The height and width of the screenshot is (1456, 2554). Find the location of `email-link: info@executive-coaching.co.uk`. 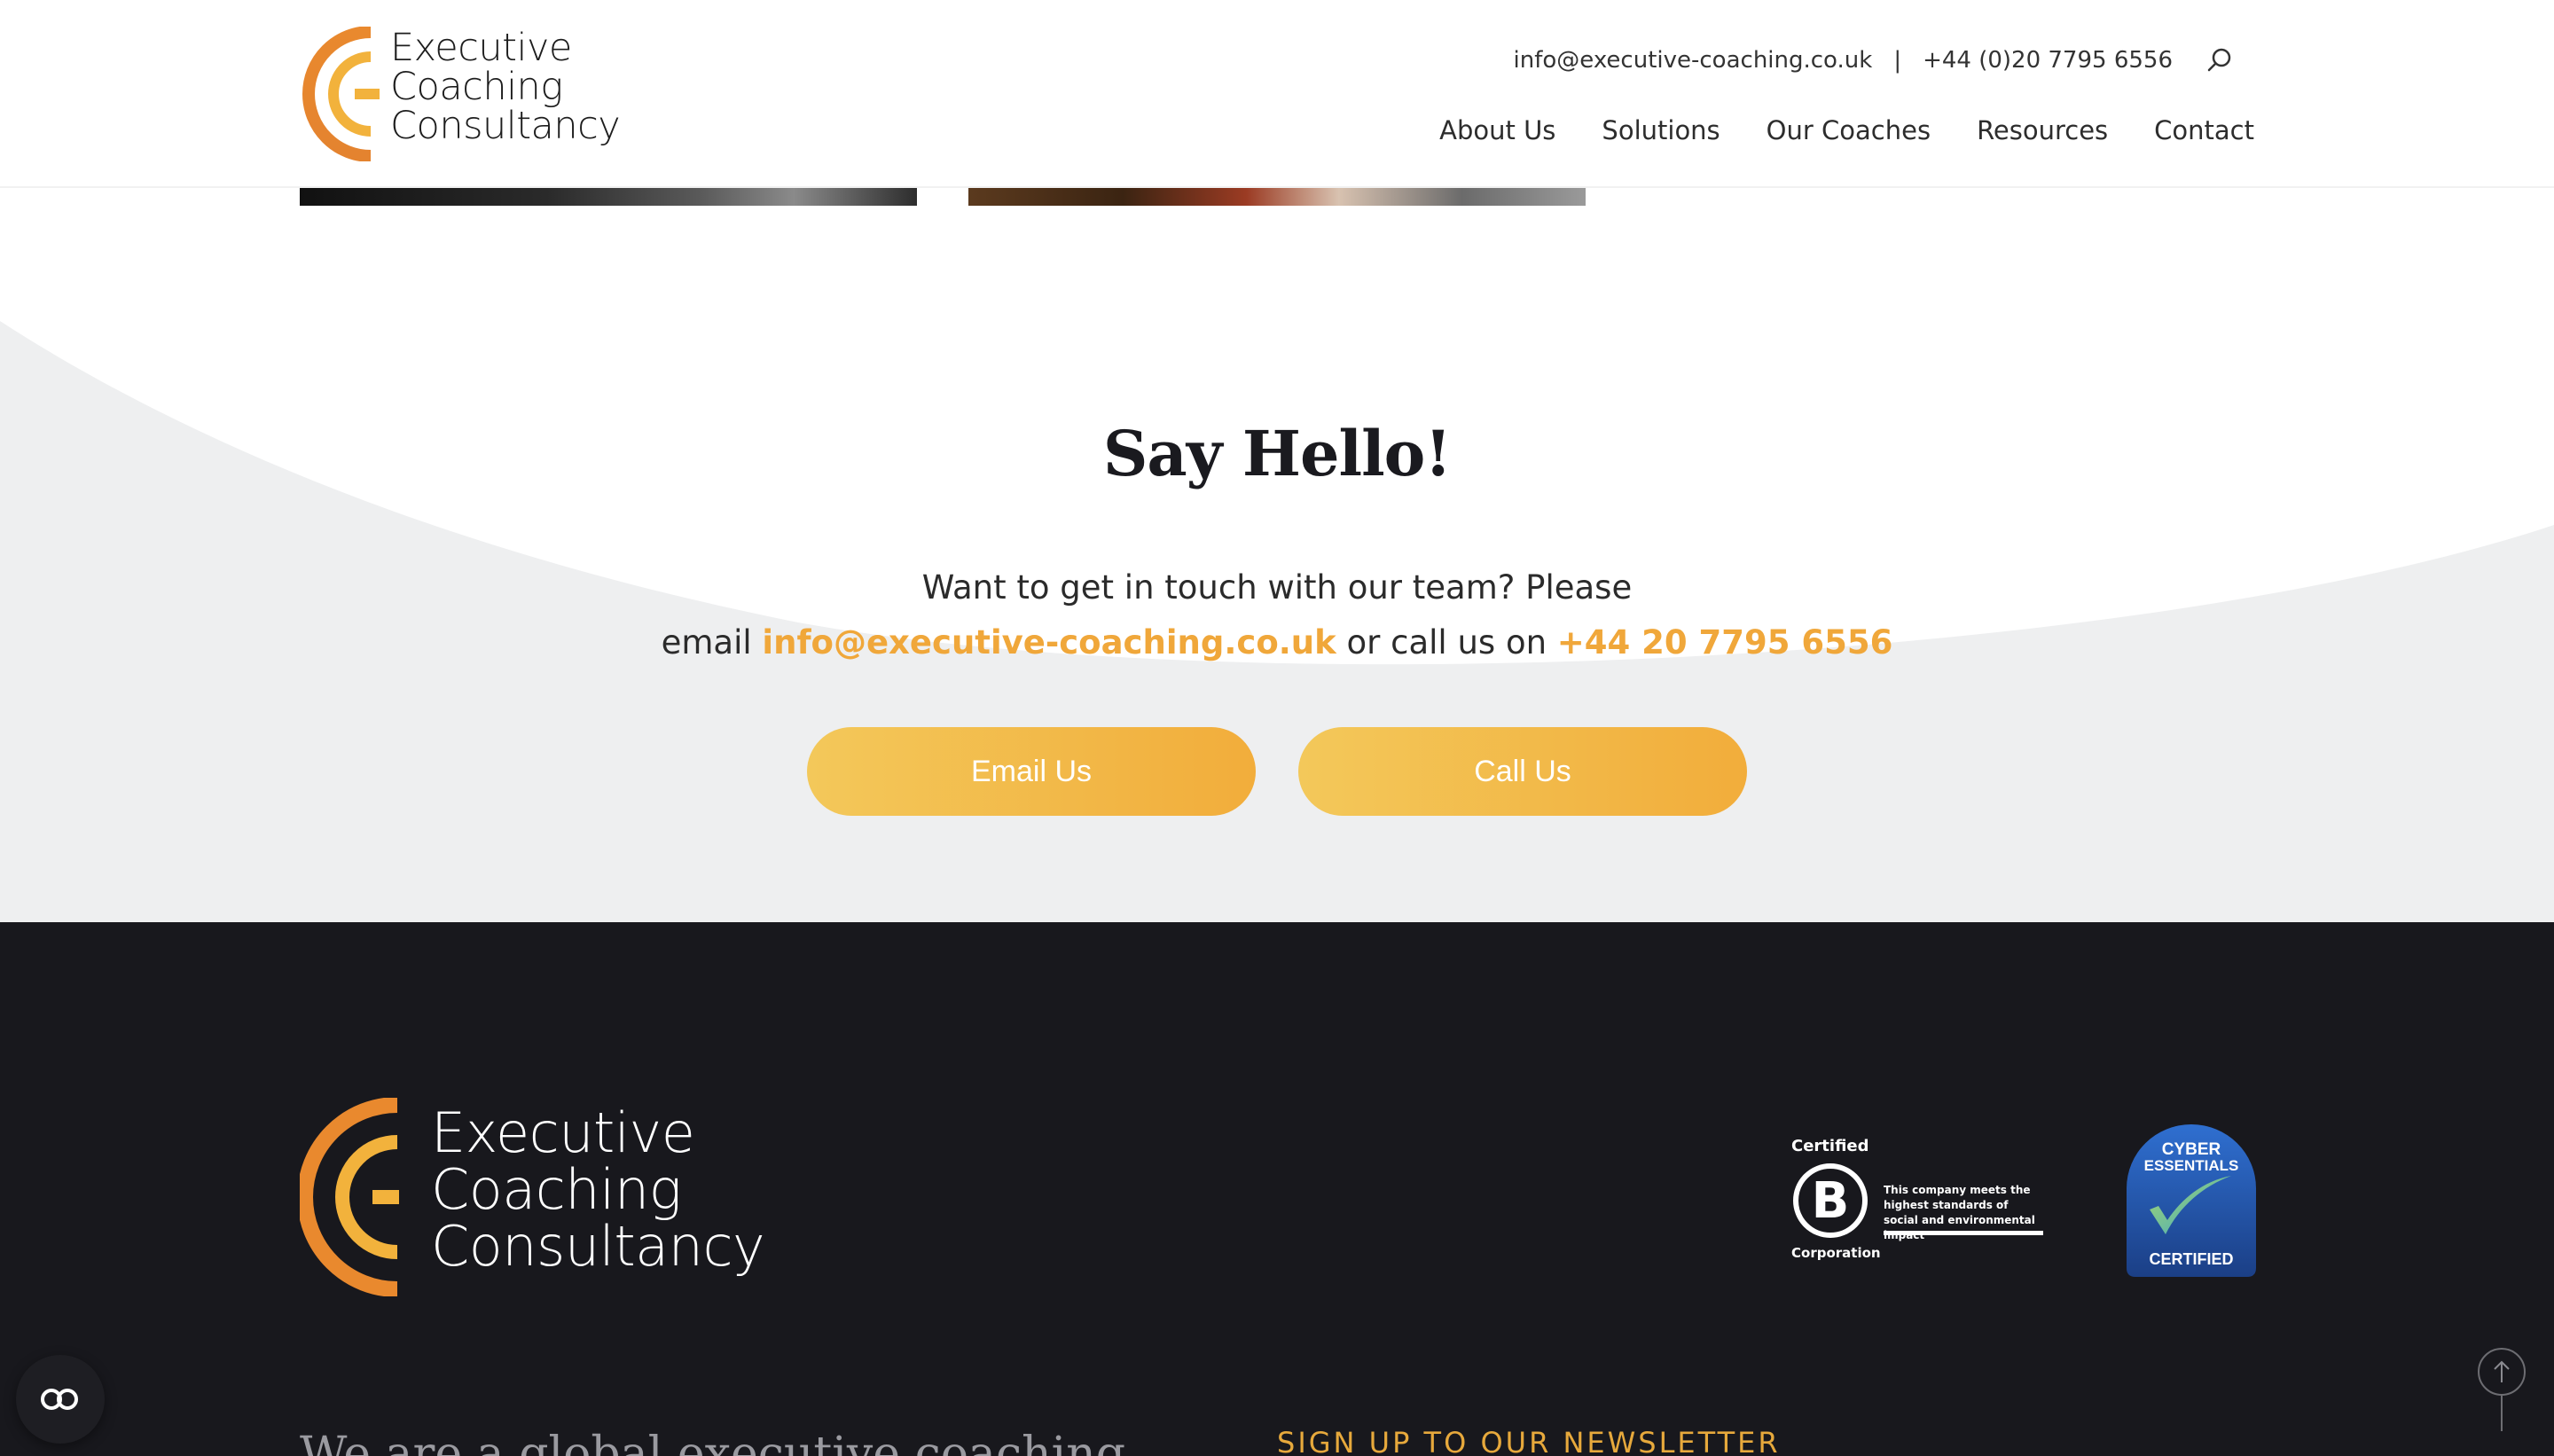

email-link: info@executive-coaching.co.uk is located at coordinates (1049, 642).